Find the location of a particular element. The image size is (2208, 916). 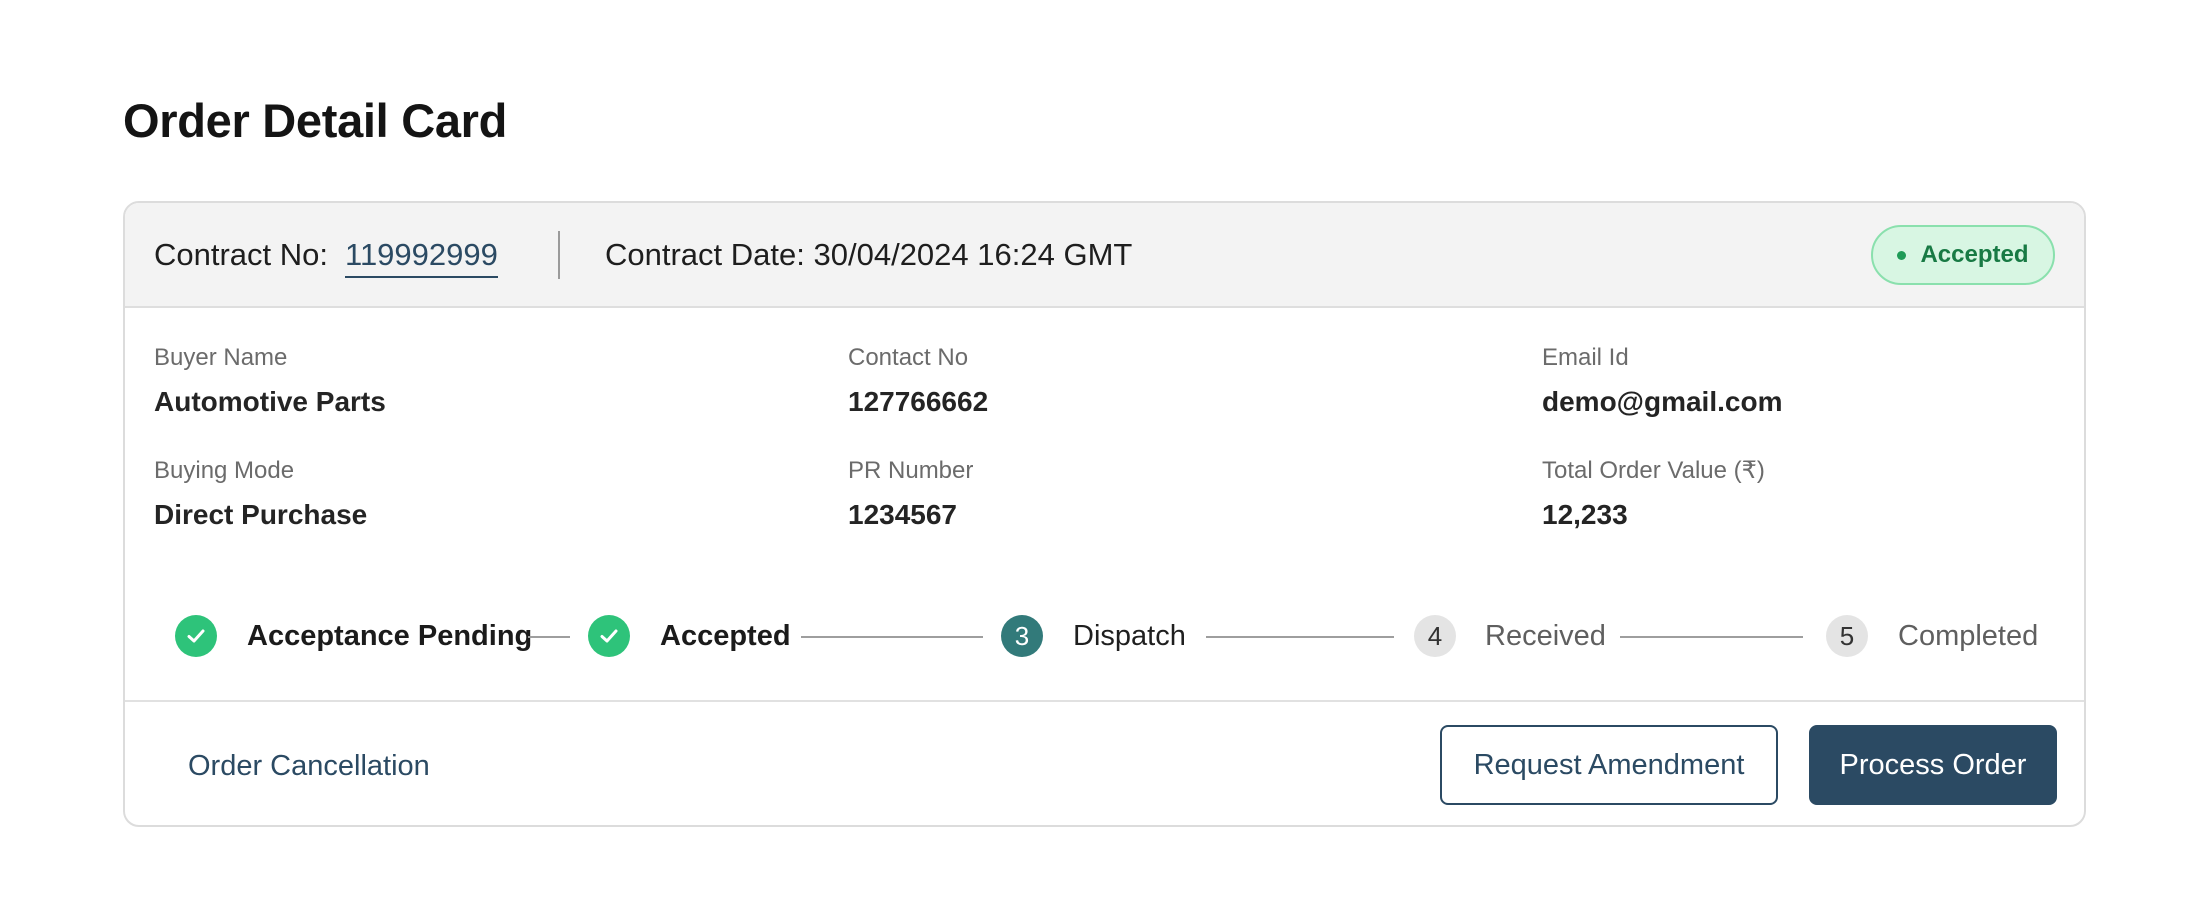

status-text: Accepted is located at coordinates (1974, 254).